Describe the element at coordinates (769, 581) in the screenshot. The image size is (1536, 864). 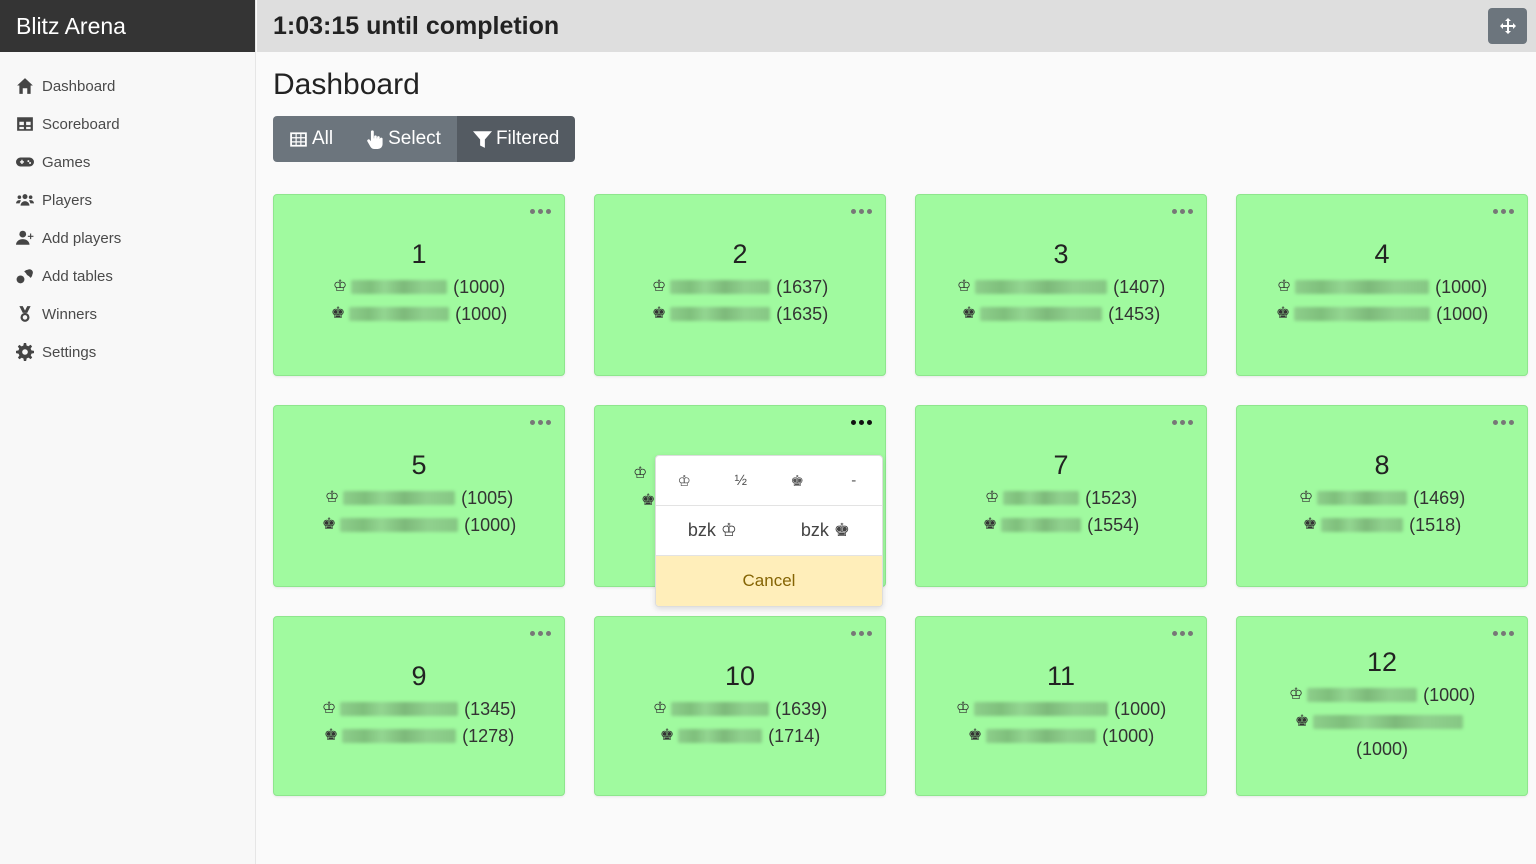
I see `cancel-button: Cancel` at that location.